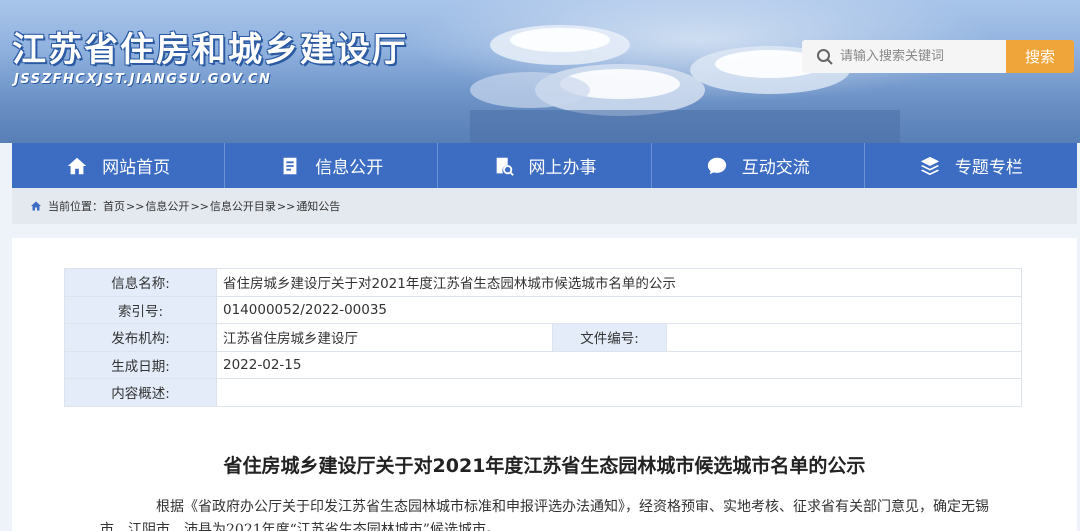 Image resolution: width=1080 pixels, height=531 pixels. I want to click on search-box, so click(904, 56).